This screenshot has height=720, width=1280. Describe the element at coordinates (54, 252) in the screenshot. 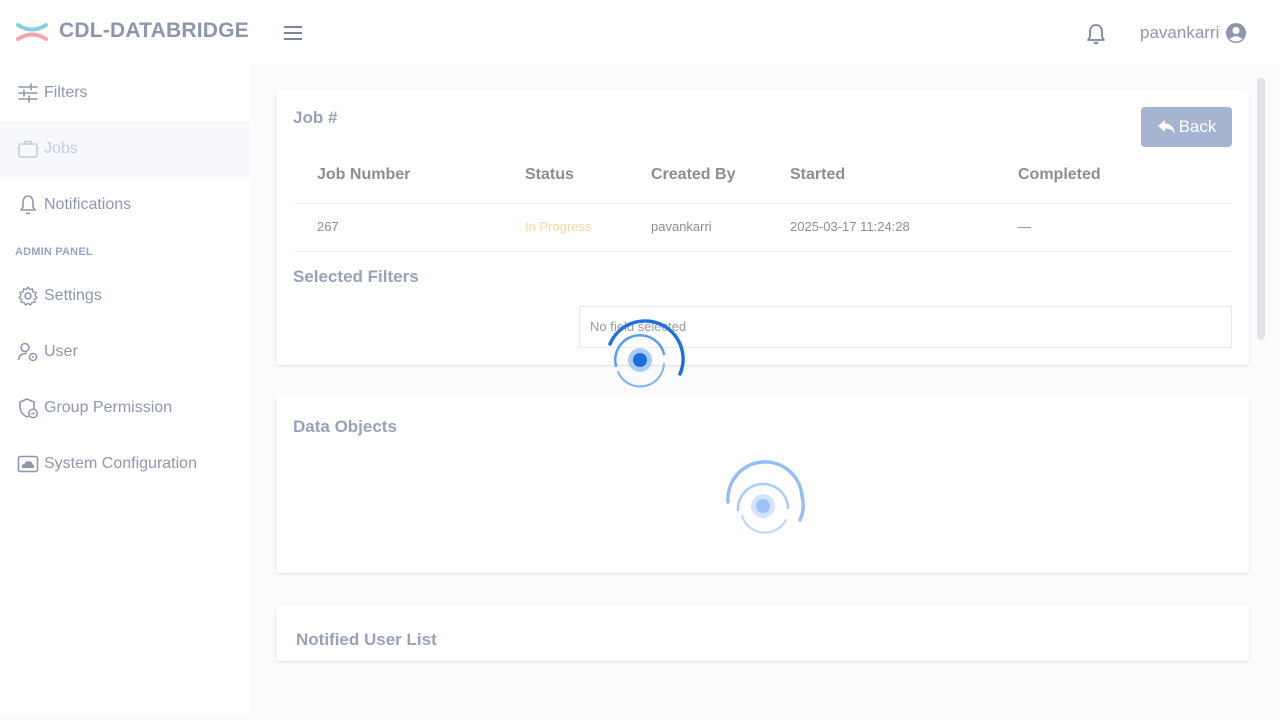

I see `admin-panel-heading: ADMIN PANEL` at that location.